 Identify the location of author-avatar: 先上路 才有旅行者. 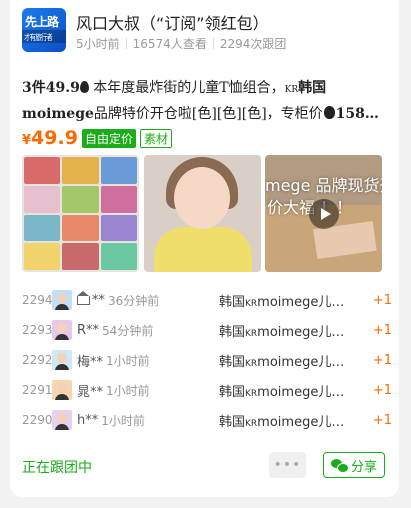
(44, 30).